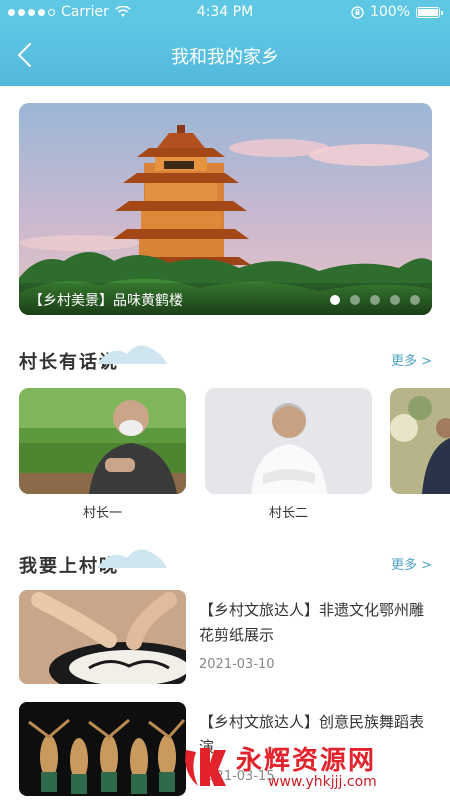  I want to click on status-bar: Carrier 4:34 PM 100%, so click(225, 12).